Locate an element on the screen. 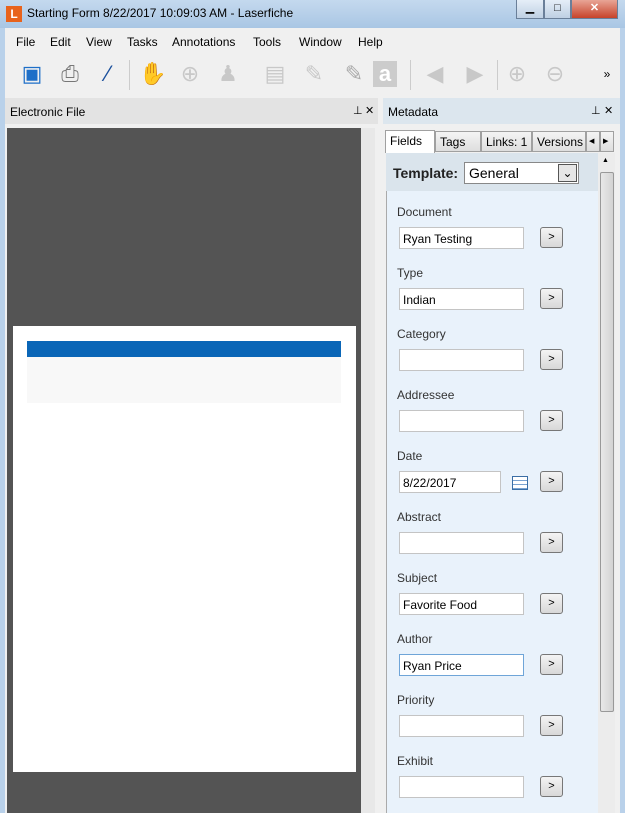  abstract-options-button: > is located at coordinates (551, 542).